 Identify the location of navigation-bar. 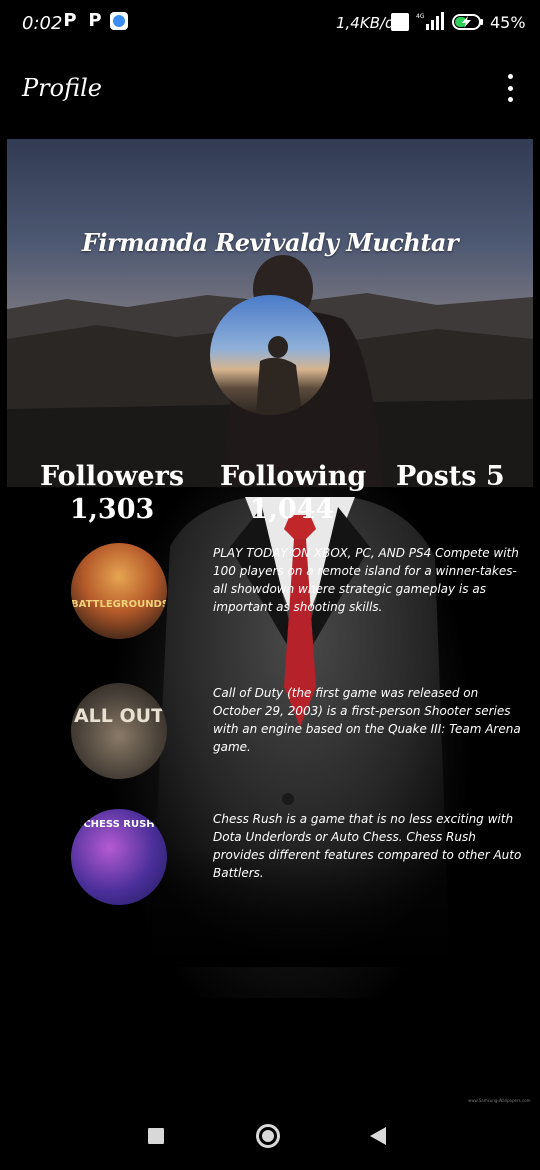
(270, 1140).